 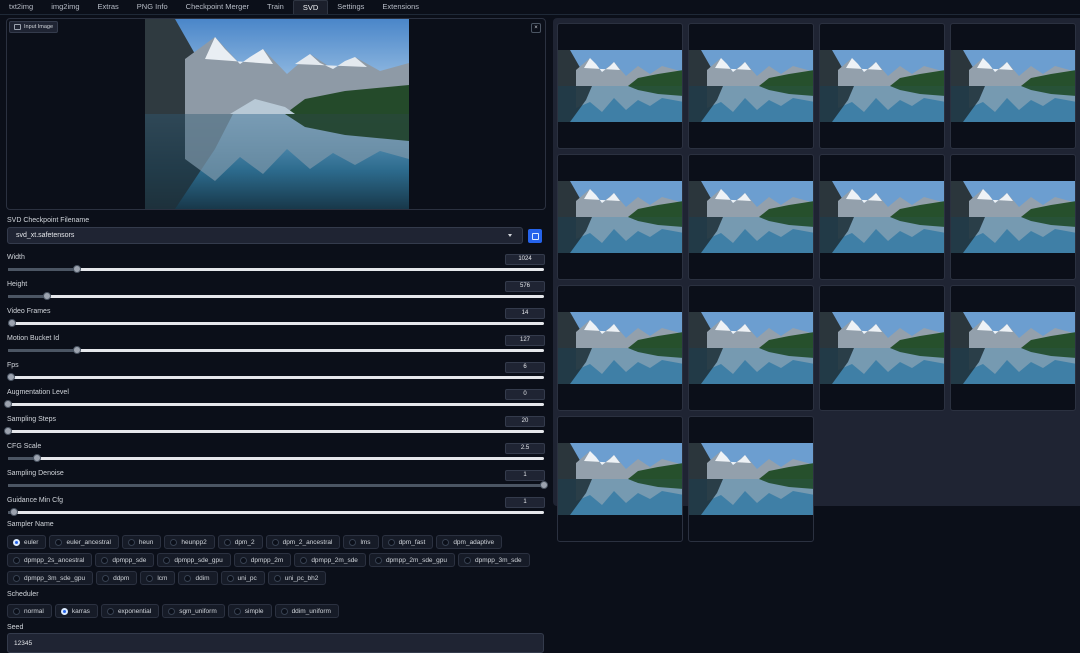 I want to click on sampling-denoise-slider-handle, so click(x=544, y=485).